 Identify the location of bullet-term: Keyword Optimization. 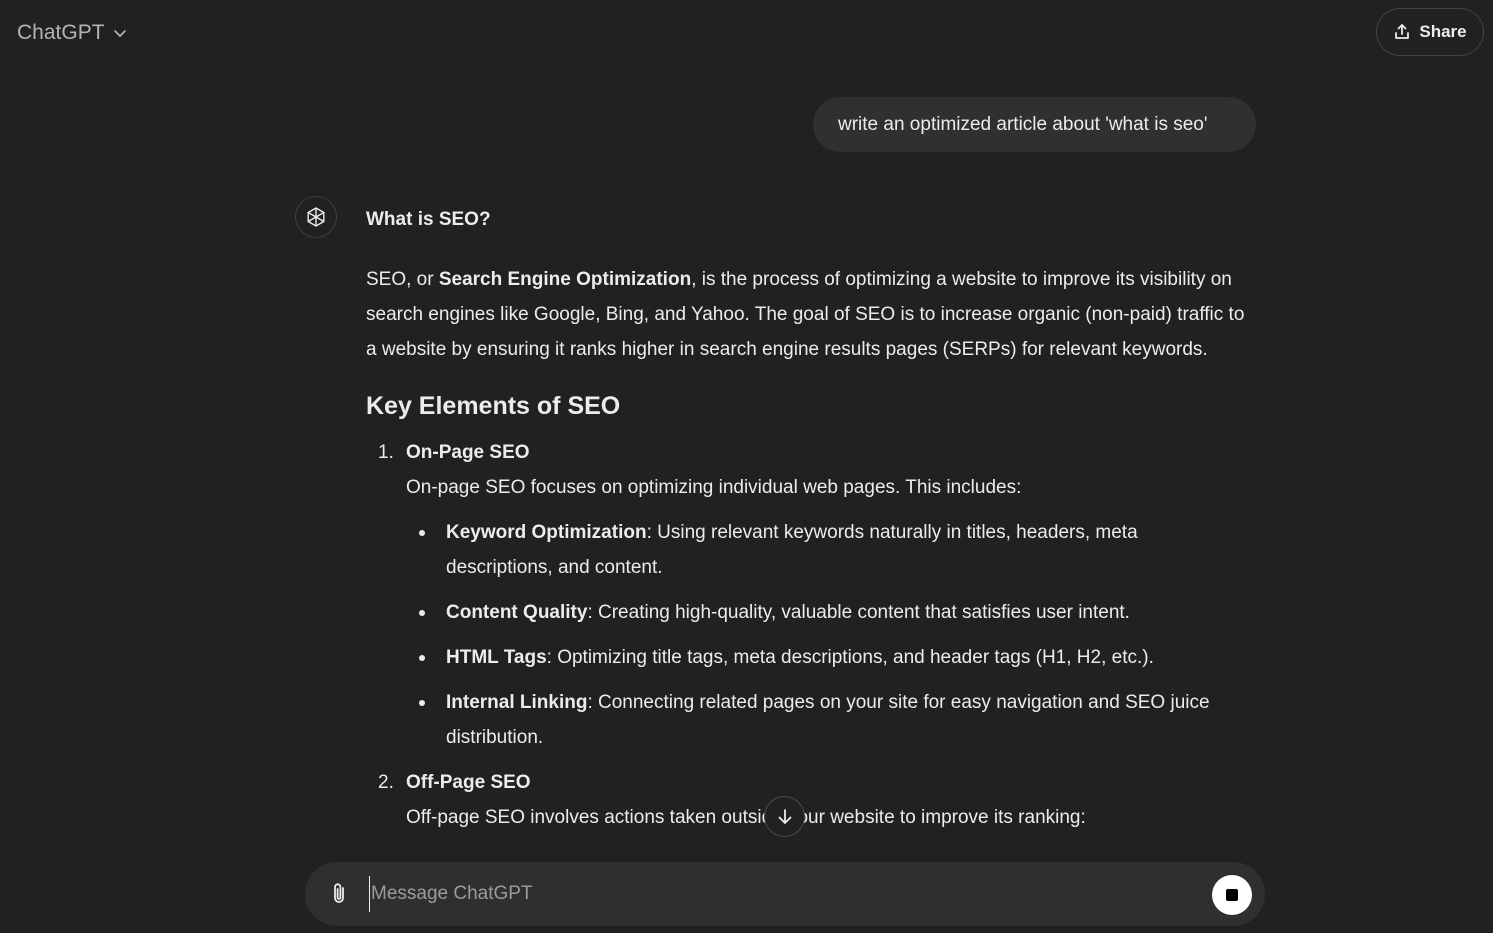
(546, 532).